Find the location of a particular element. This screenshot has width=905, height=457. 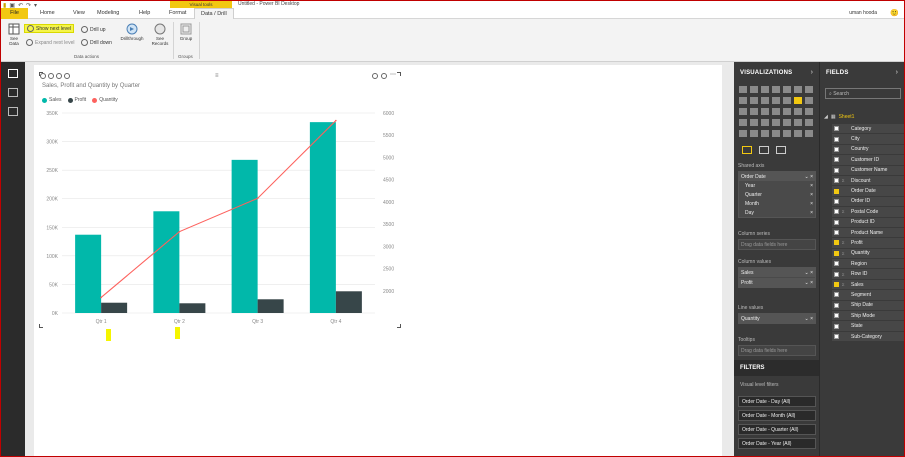

field-item: Customer ID is located at coordinates (868, 160).